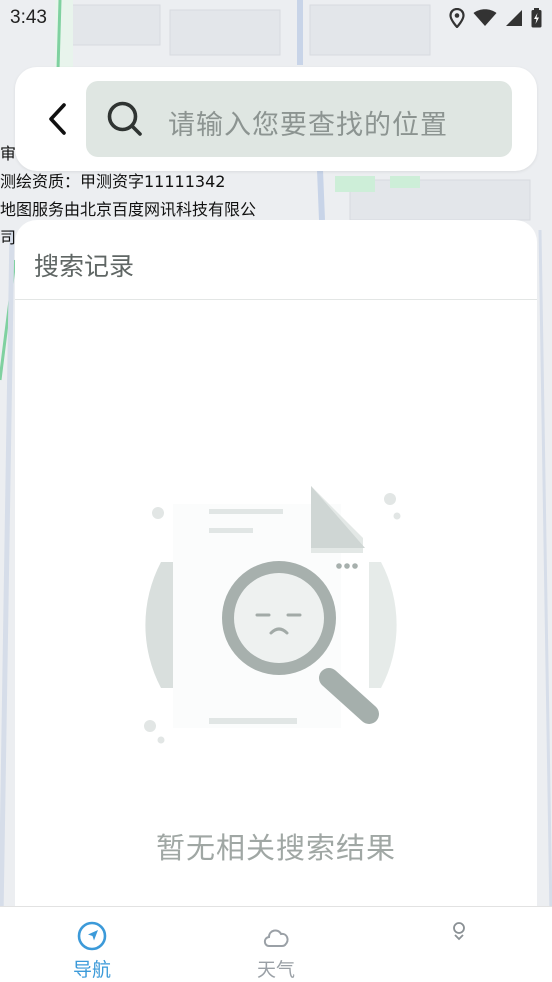 This screenshot has width=552, height=982. I want to click on history-title: 搜索记录, so click(84, 266).